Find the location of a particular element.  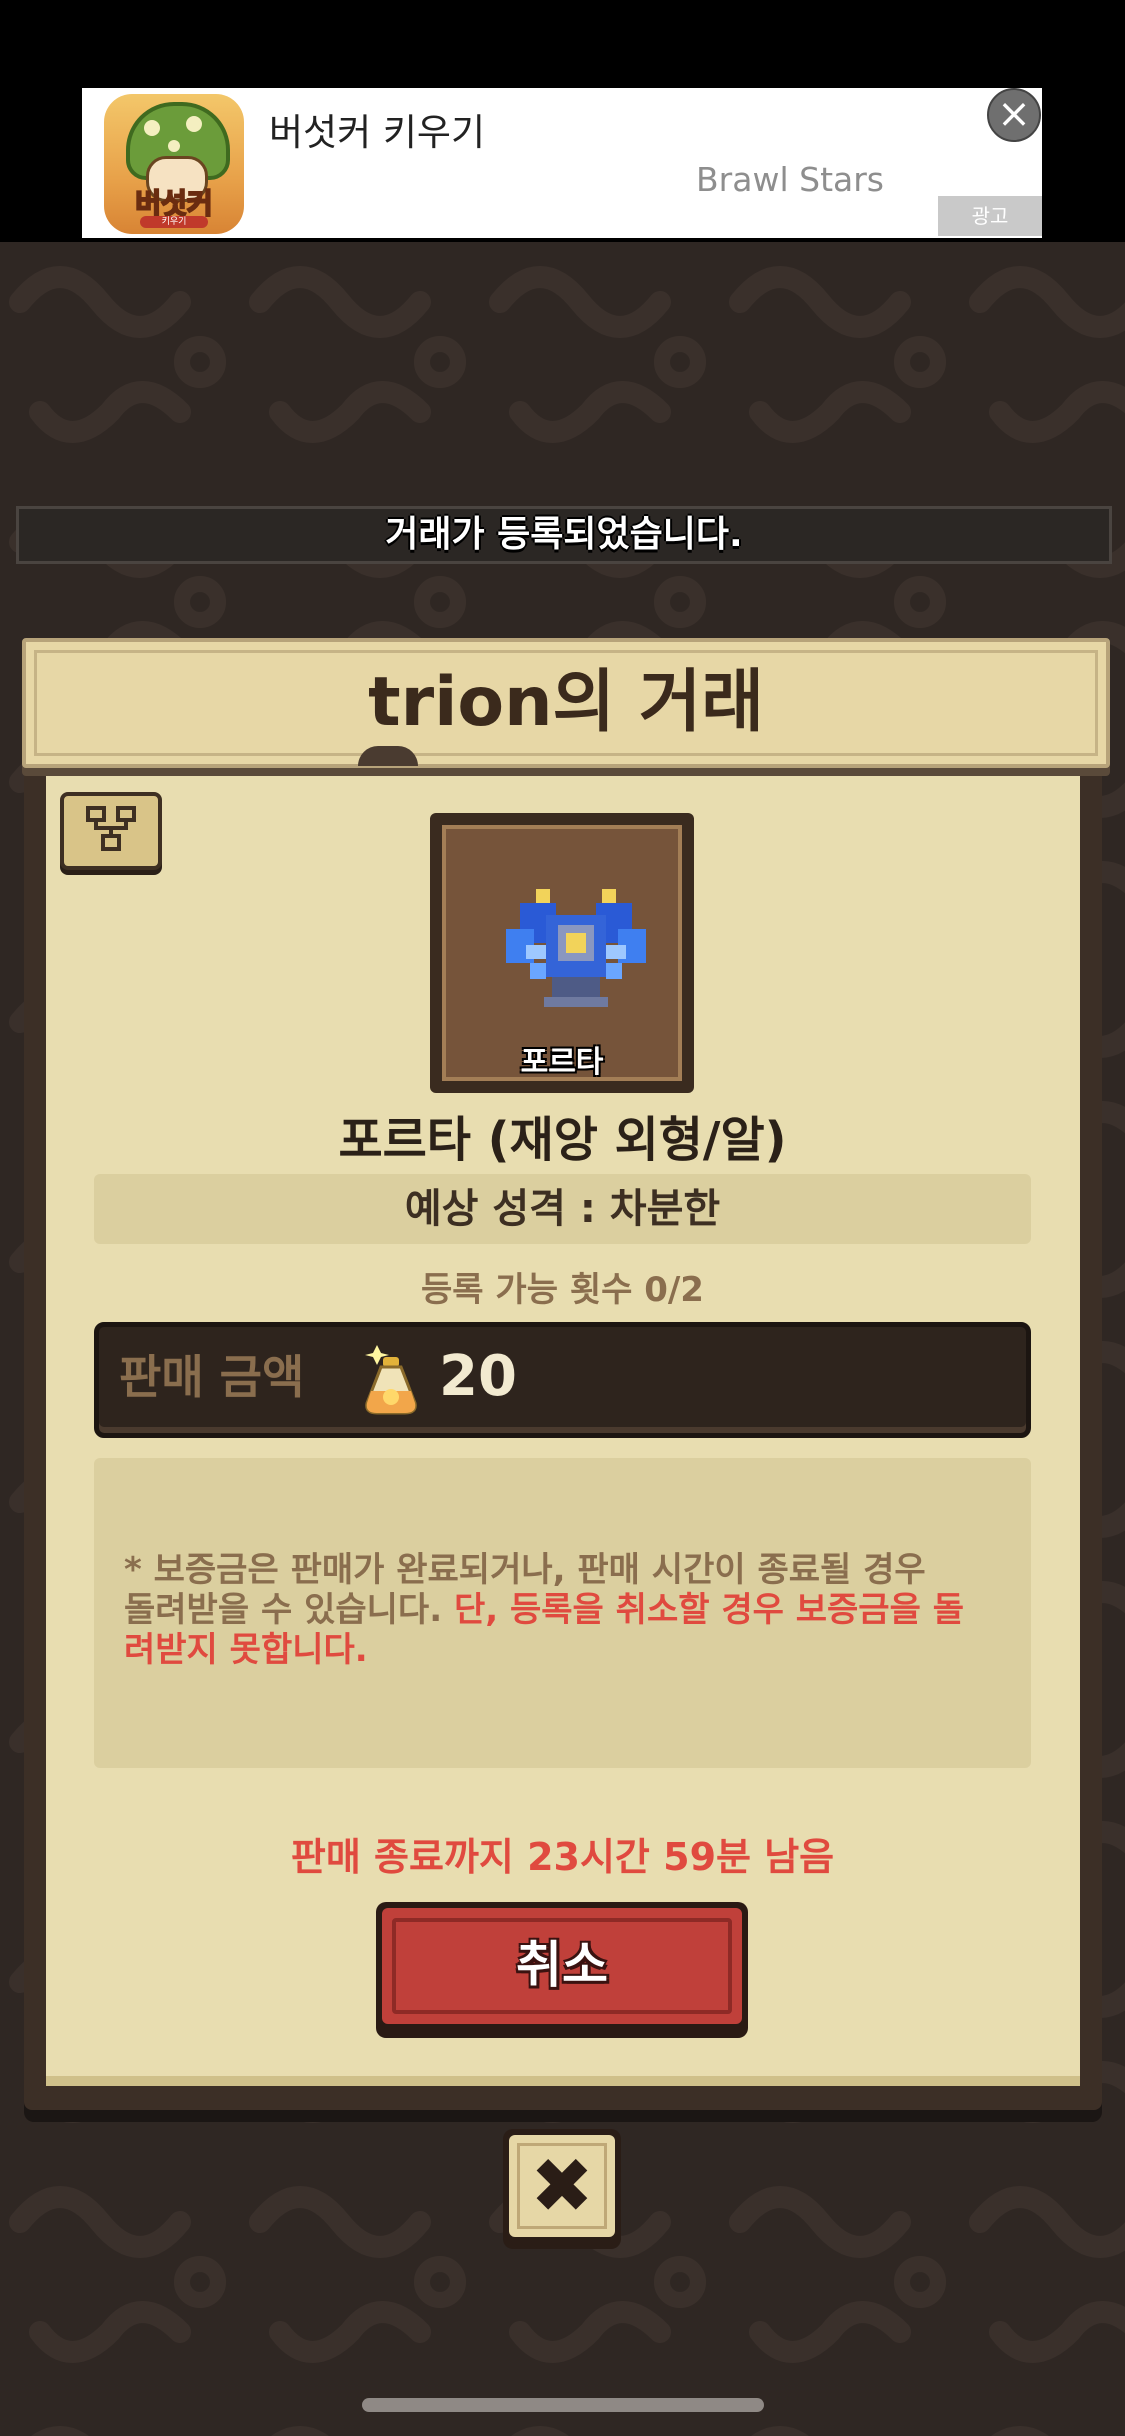

expected-personality: 예상 성격 : 차분한 is located at coordinates (562, 1209).